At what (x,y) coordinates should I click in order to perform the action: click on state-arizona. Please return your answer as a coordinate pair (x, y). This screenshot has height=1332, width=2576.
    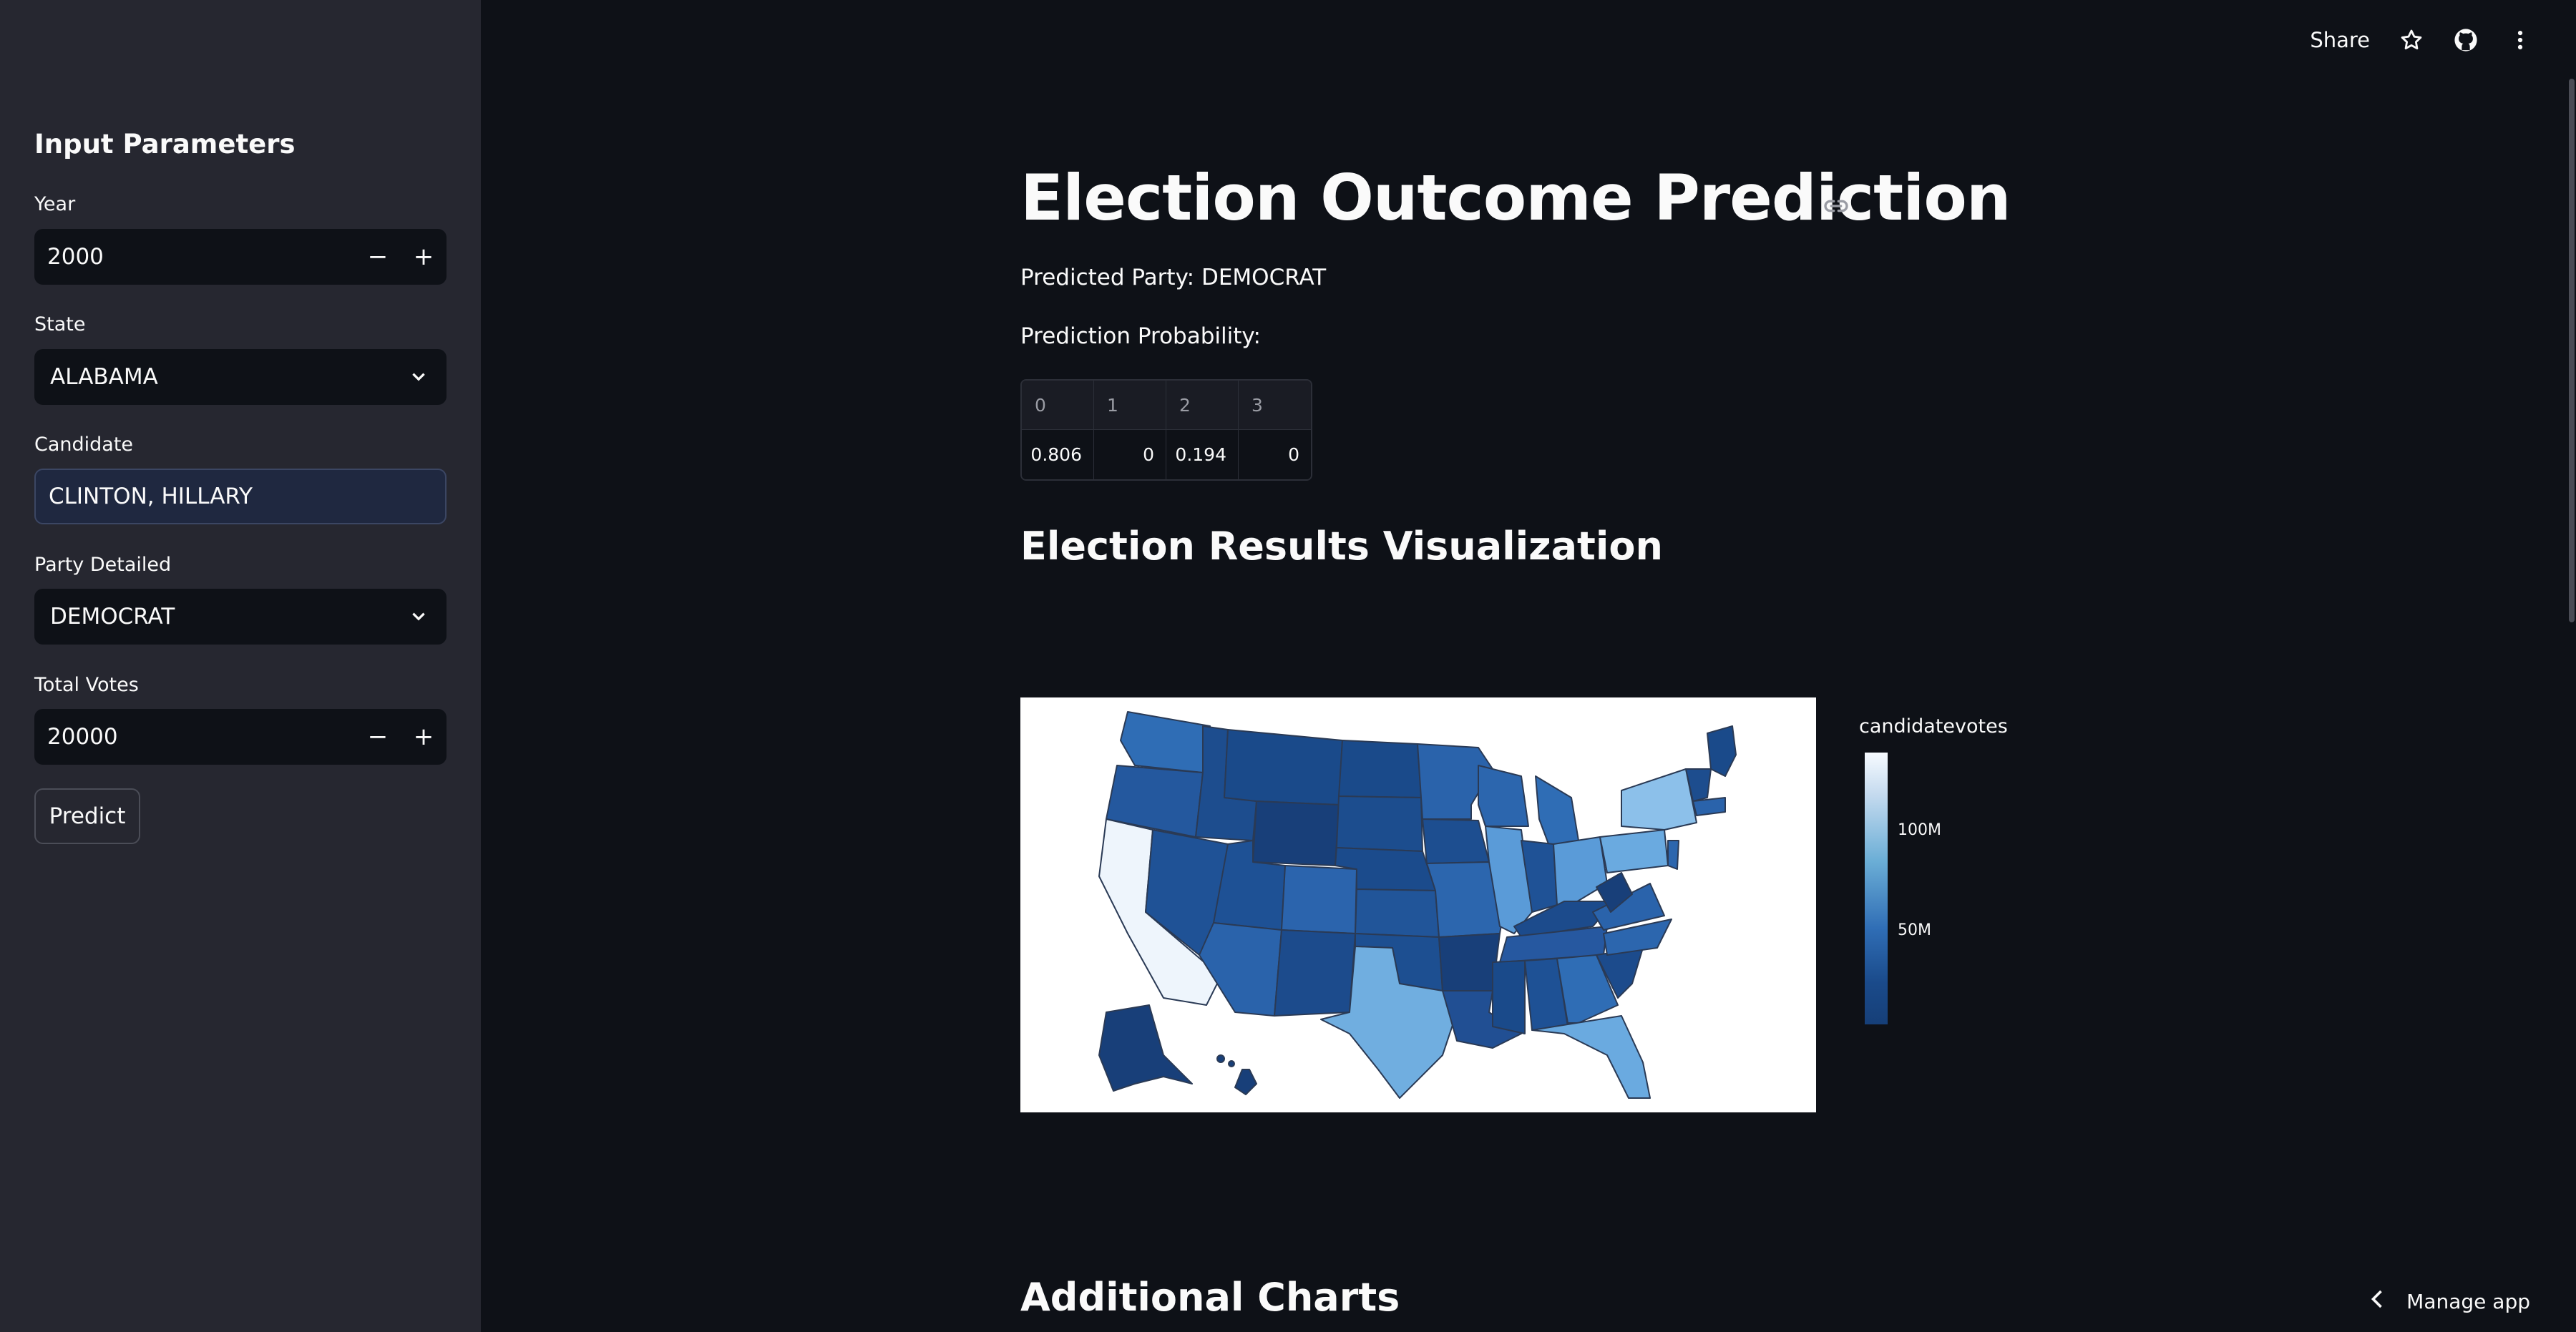
    Looking at the image, I should click on (1240, 969).